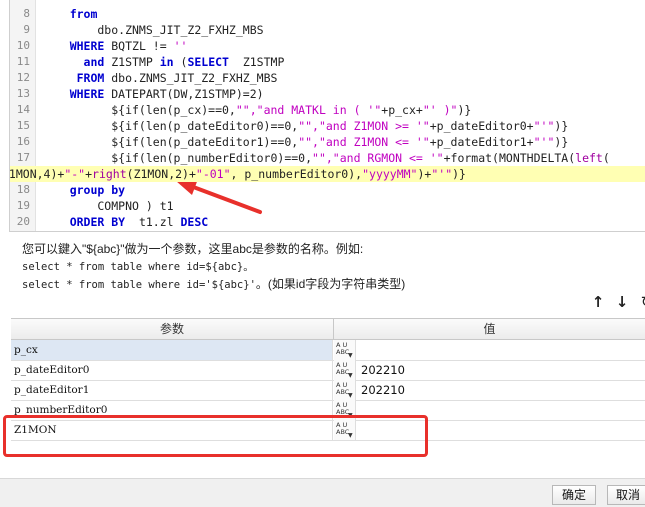 The image size is (645, 507). Describe the element at coordinates (193, 249) in the screenshot. I see `hint-line-1: 您可以鍵入"${abc}"做为一个参数，这里abc是参数的名称。例如:` at that location.